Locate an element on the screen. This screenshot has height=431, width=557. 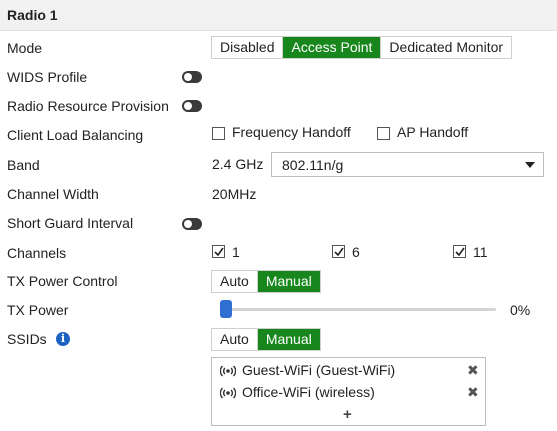
ssids-auto: Auto is located at coordinates (235, 339).